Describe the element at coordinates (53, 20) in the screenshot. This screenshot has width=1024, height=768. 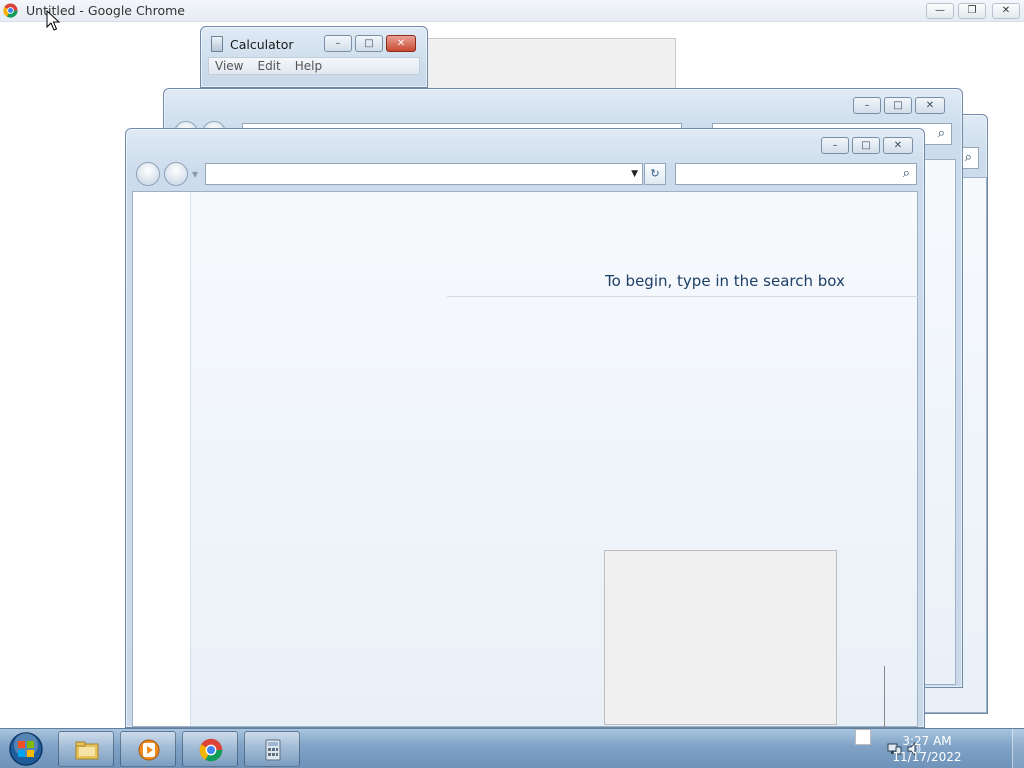
I see `mouse-cursor-icon` at that location.